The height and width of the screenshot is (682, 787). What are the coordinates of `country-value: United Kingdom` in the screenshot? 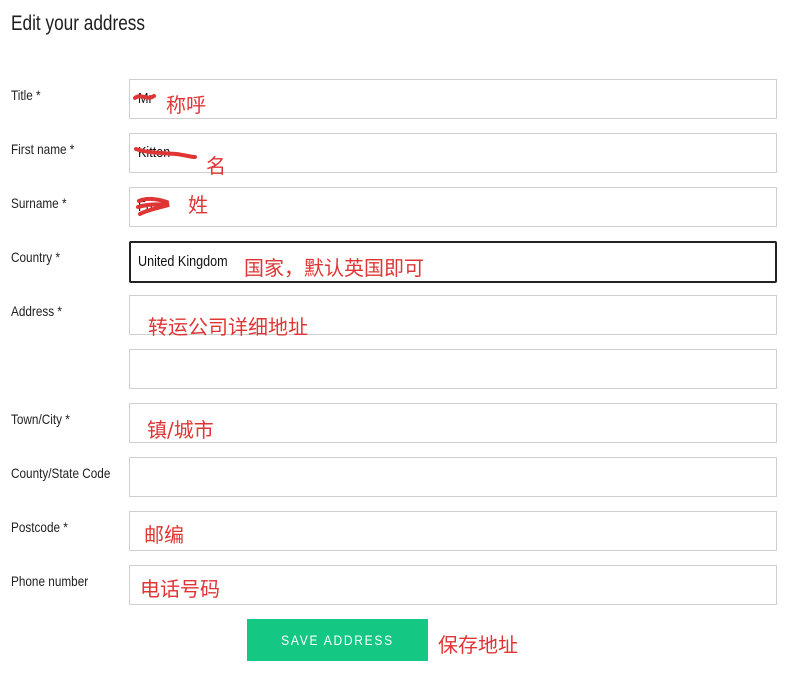 It's located at (183, 261).